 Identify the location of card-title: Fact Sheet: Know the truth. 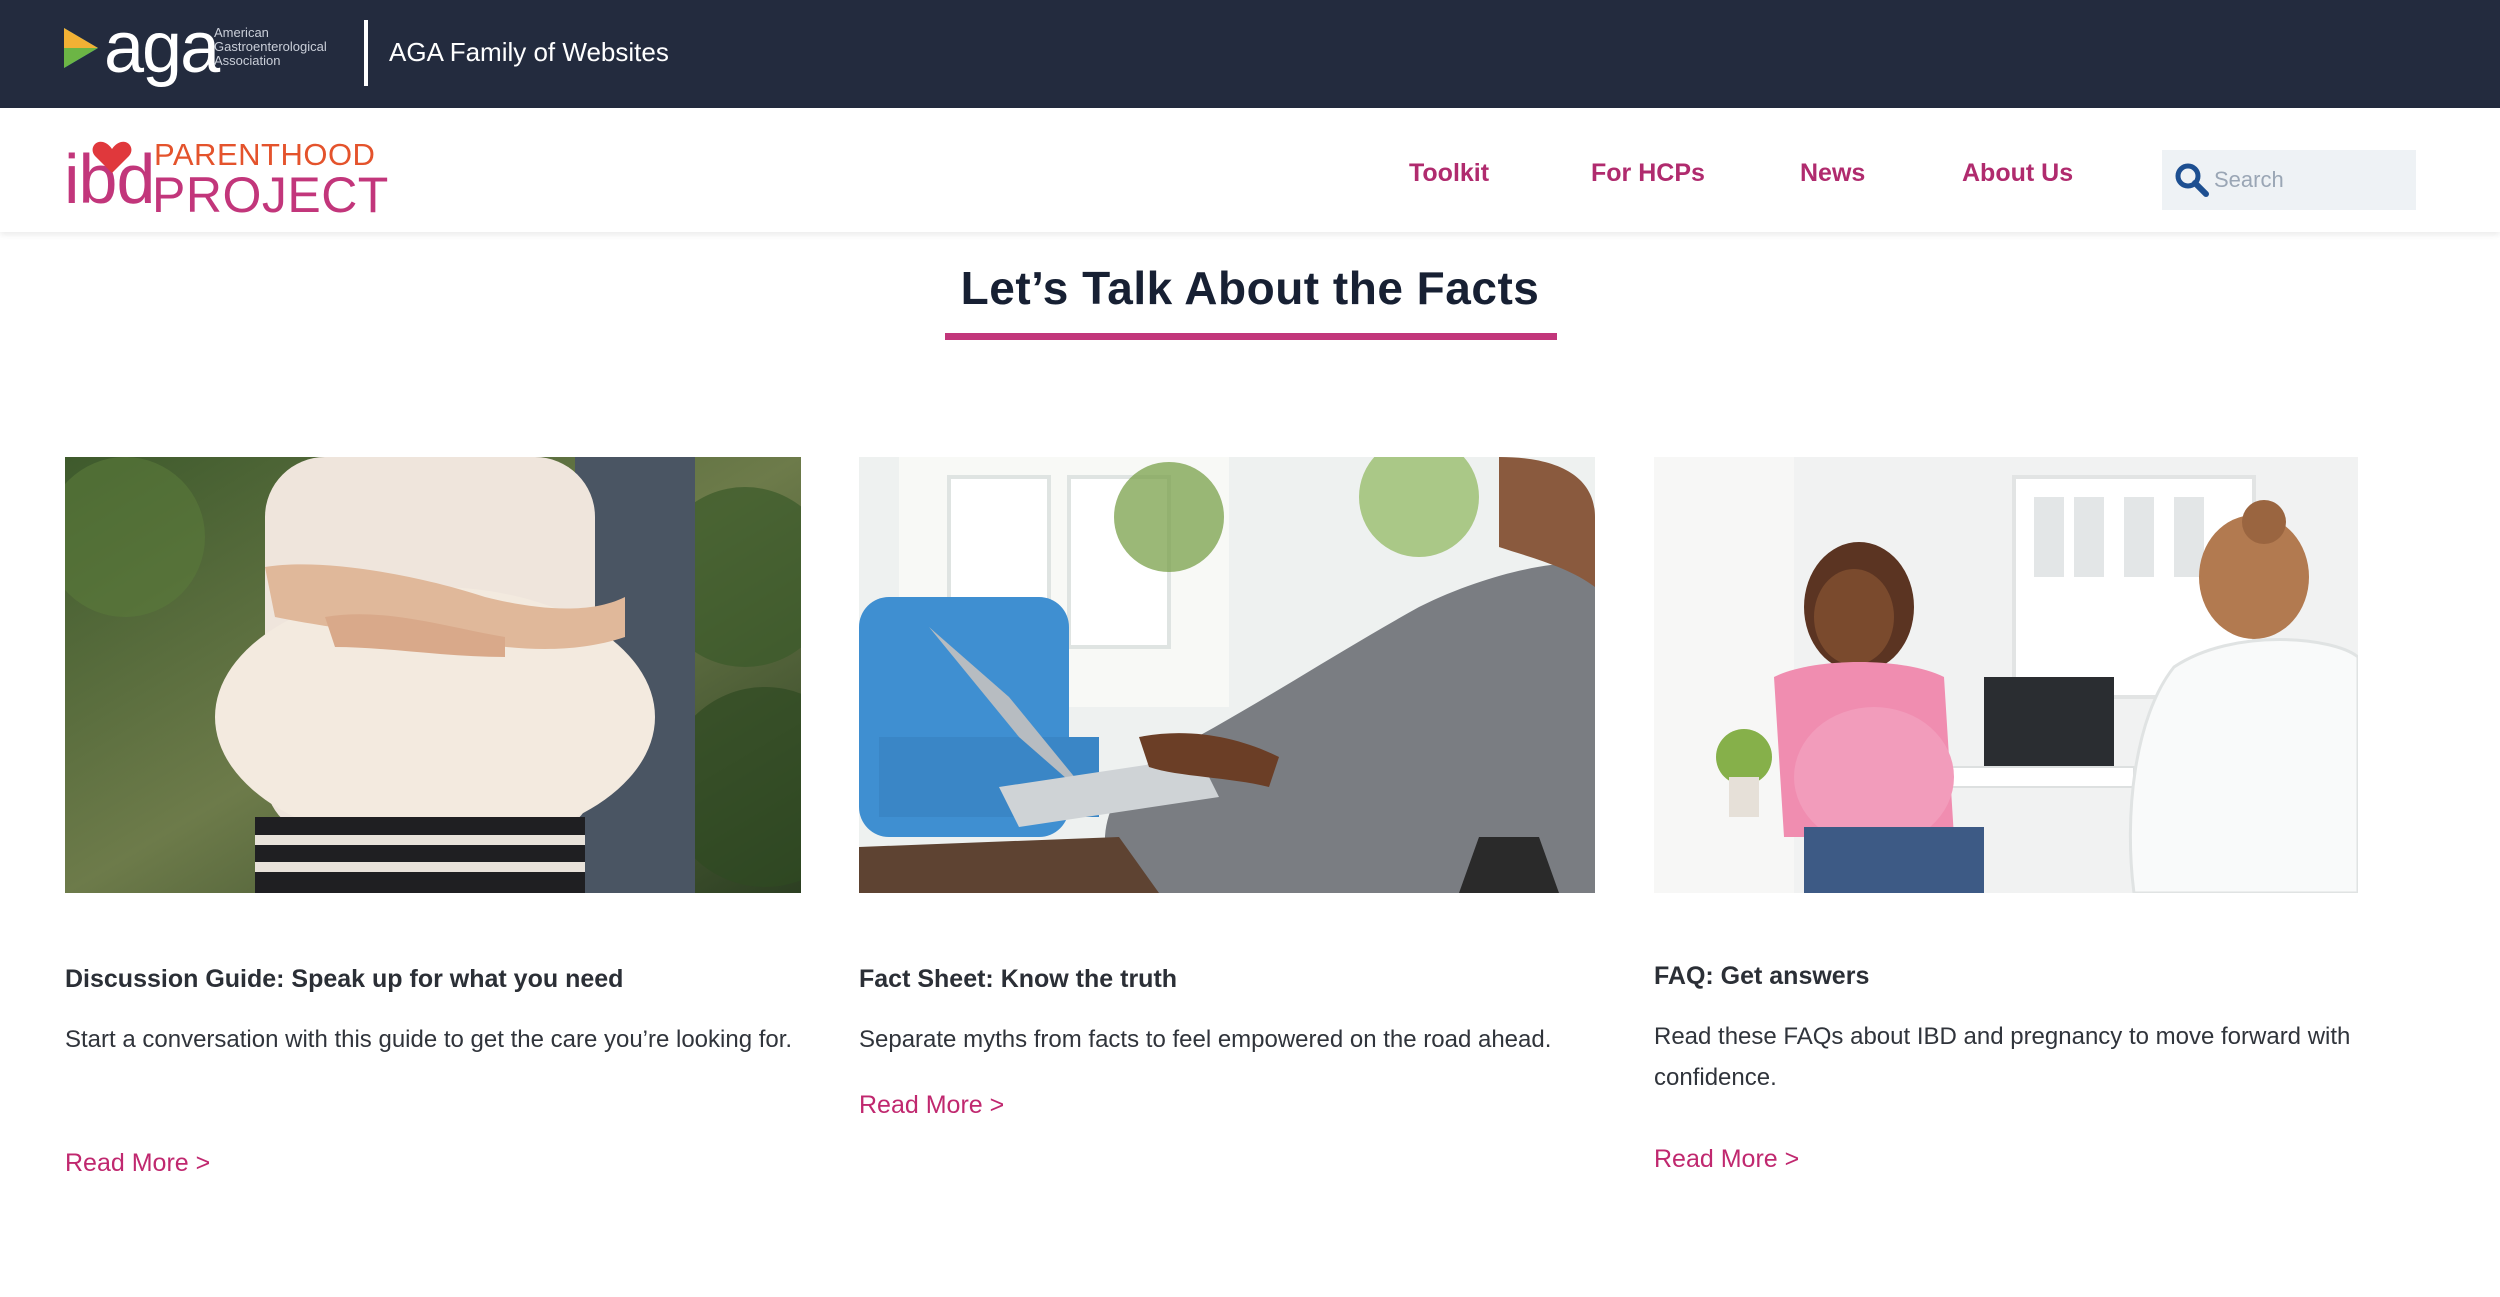
(1229, 979).